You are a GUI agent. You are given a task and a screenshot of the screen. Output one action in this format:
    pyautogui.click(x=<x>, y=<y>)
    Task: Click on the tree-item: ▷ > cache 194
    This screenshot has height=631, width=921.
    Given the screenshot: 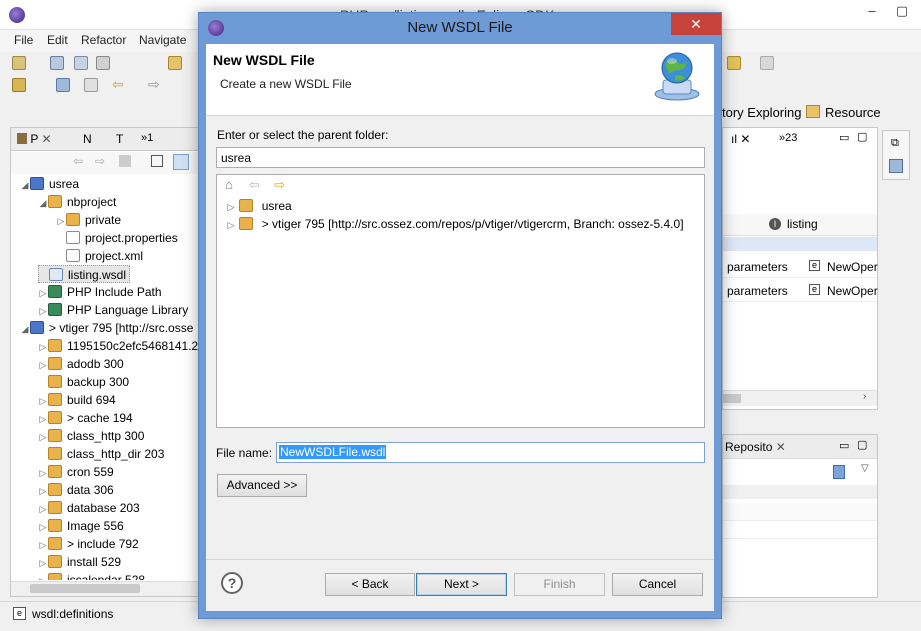 What is the action you would take?
    pyautogui.click(x=85, y=418)
    